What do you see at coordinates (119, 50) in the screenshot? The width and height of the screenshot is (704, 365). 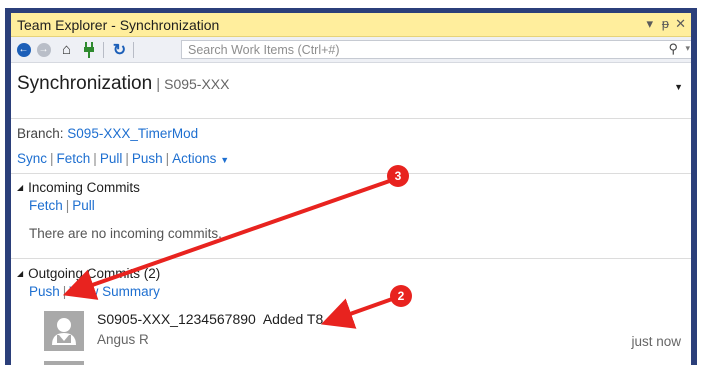 I see `refresh-icon: ↻` at bounding box center [119, 50].